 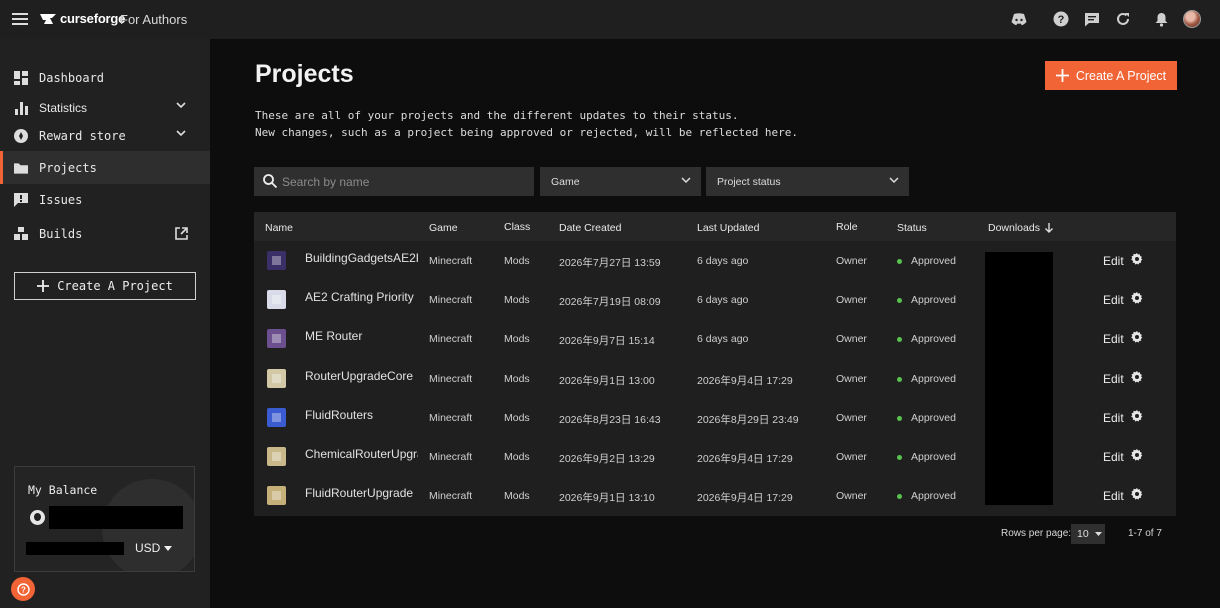 I want to click on sidebar-item-issues: Issues, so click(x=105, y=200).